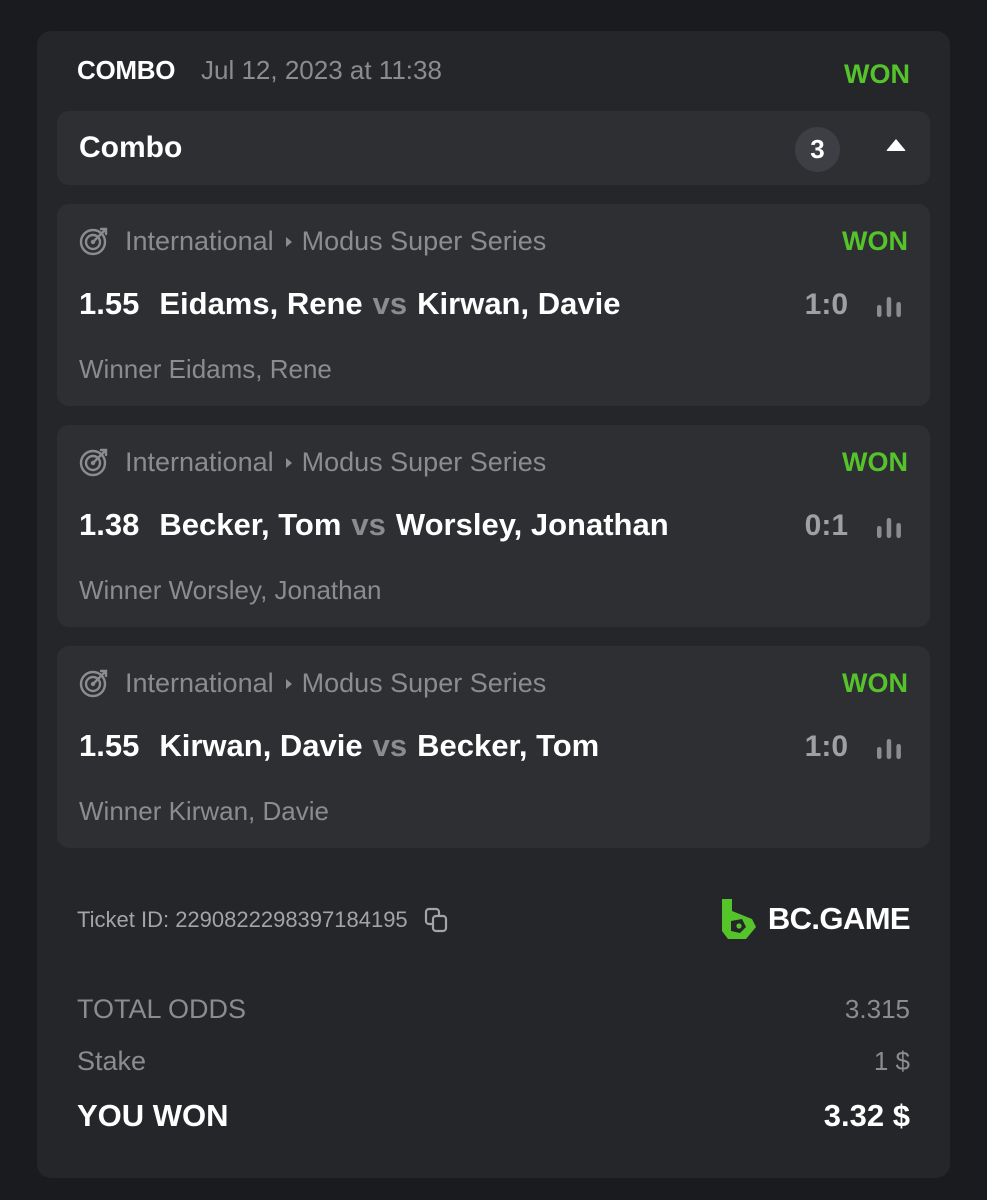 This screenshot has height=1200, width=987. Describe the element at coordinates (877, 1009) in the screenshot. I see `total-odds-value: 3.315` at that location.